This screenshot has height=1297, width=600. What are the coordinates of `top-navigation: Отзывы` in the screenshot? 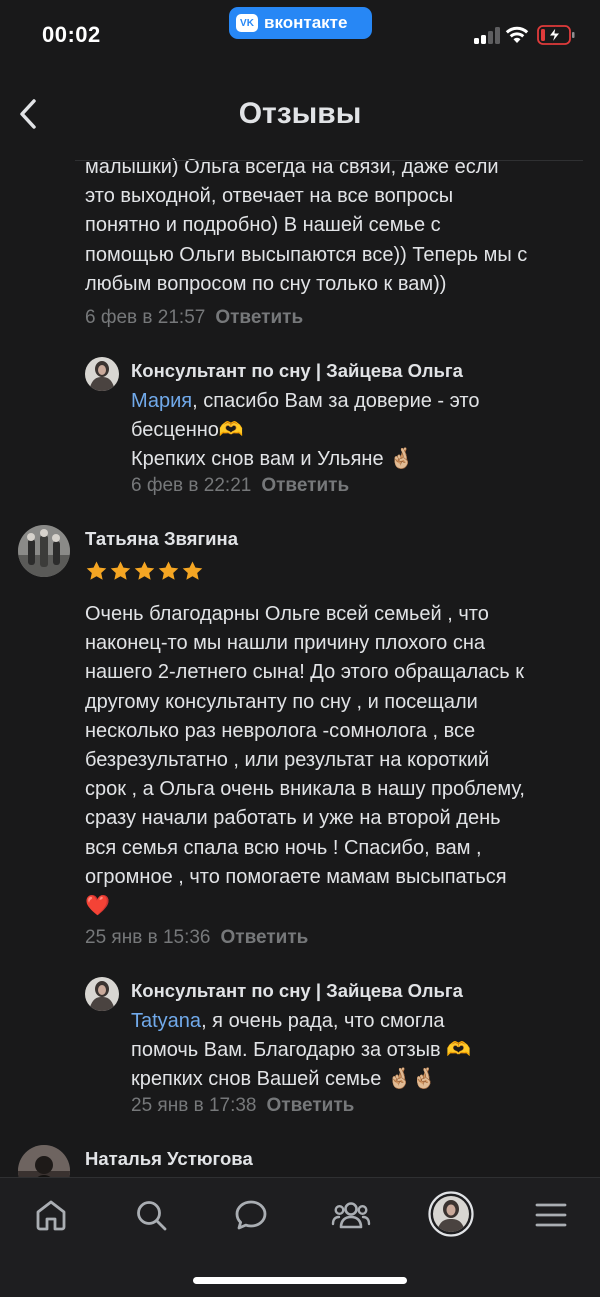 It's located at (300, 117).